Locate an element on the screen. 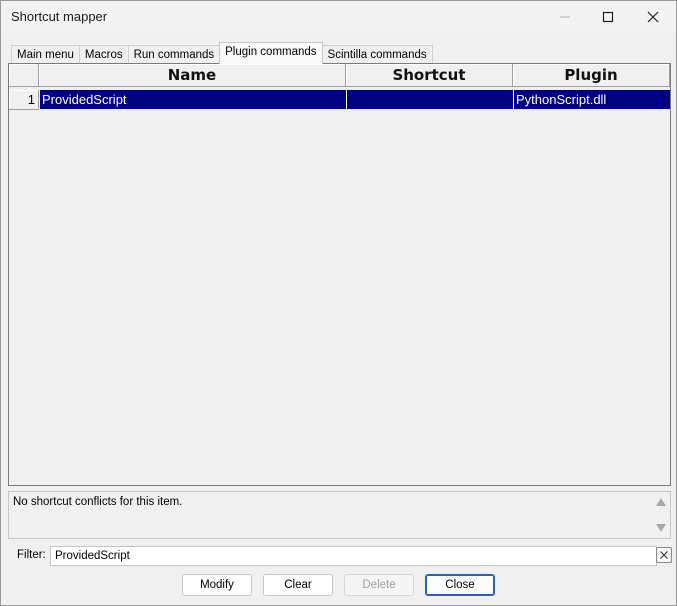 The height and width of the screenshot is (606, 677). tab-macros: Macros is located at coordinates (103, 54).